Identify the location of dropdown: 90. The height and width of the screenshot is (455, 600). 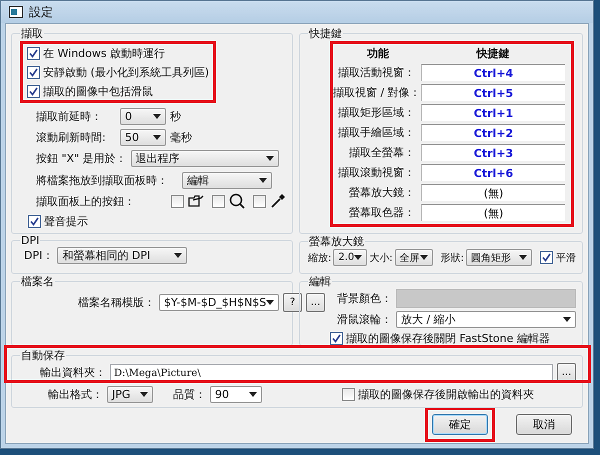
(236, 394).